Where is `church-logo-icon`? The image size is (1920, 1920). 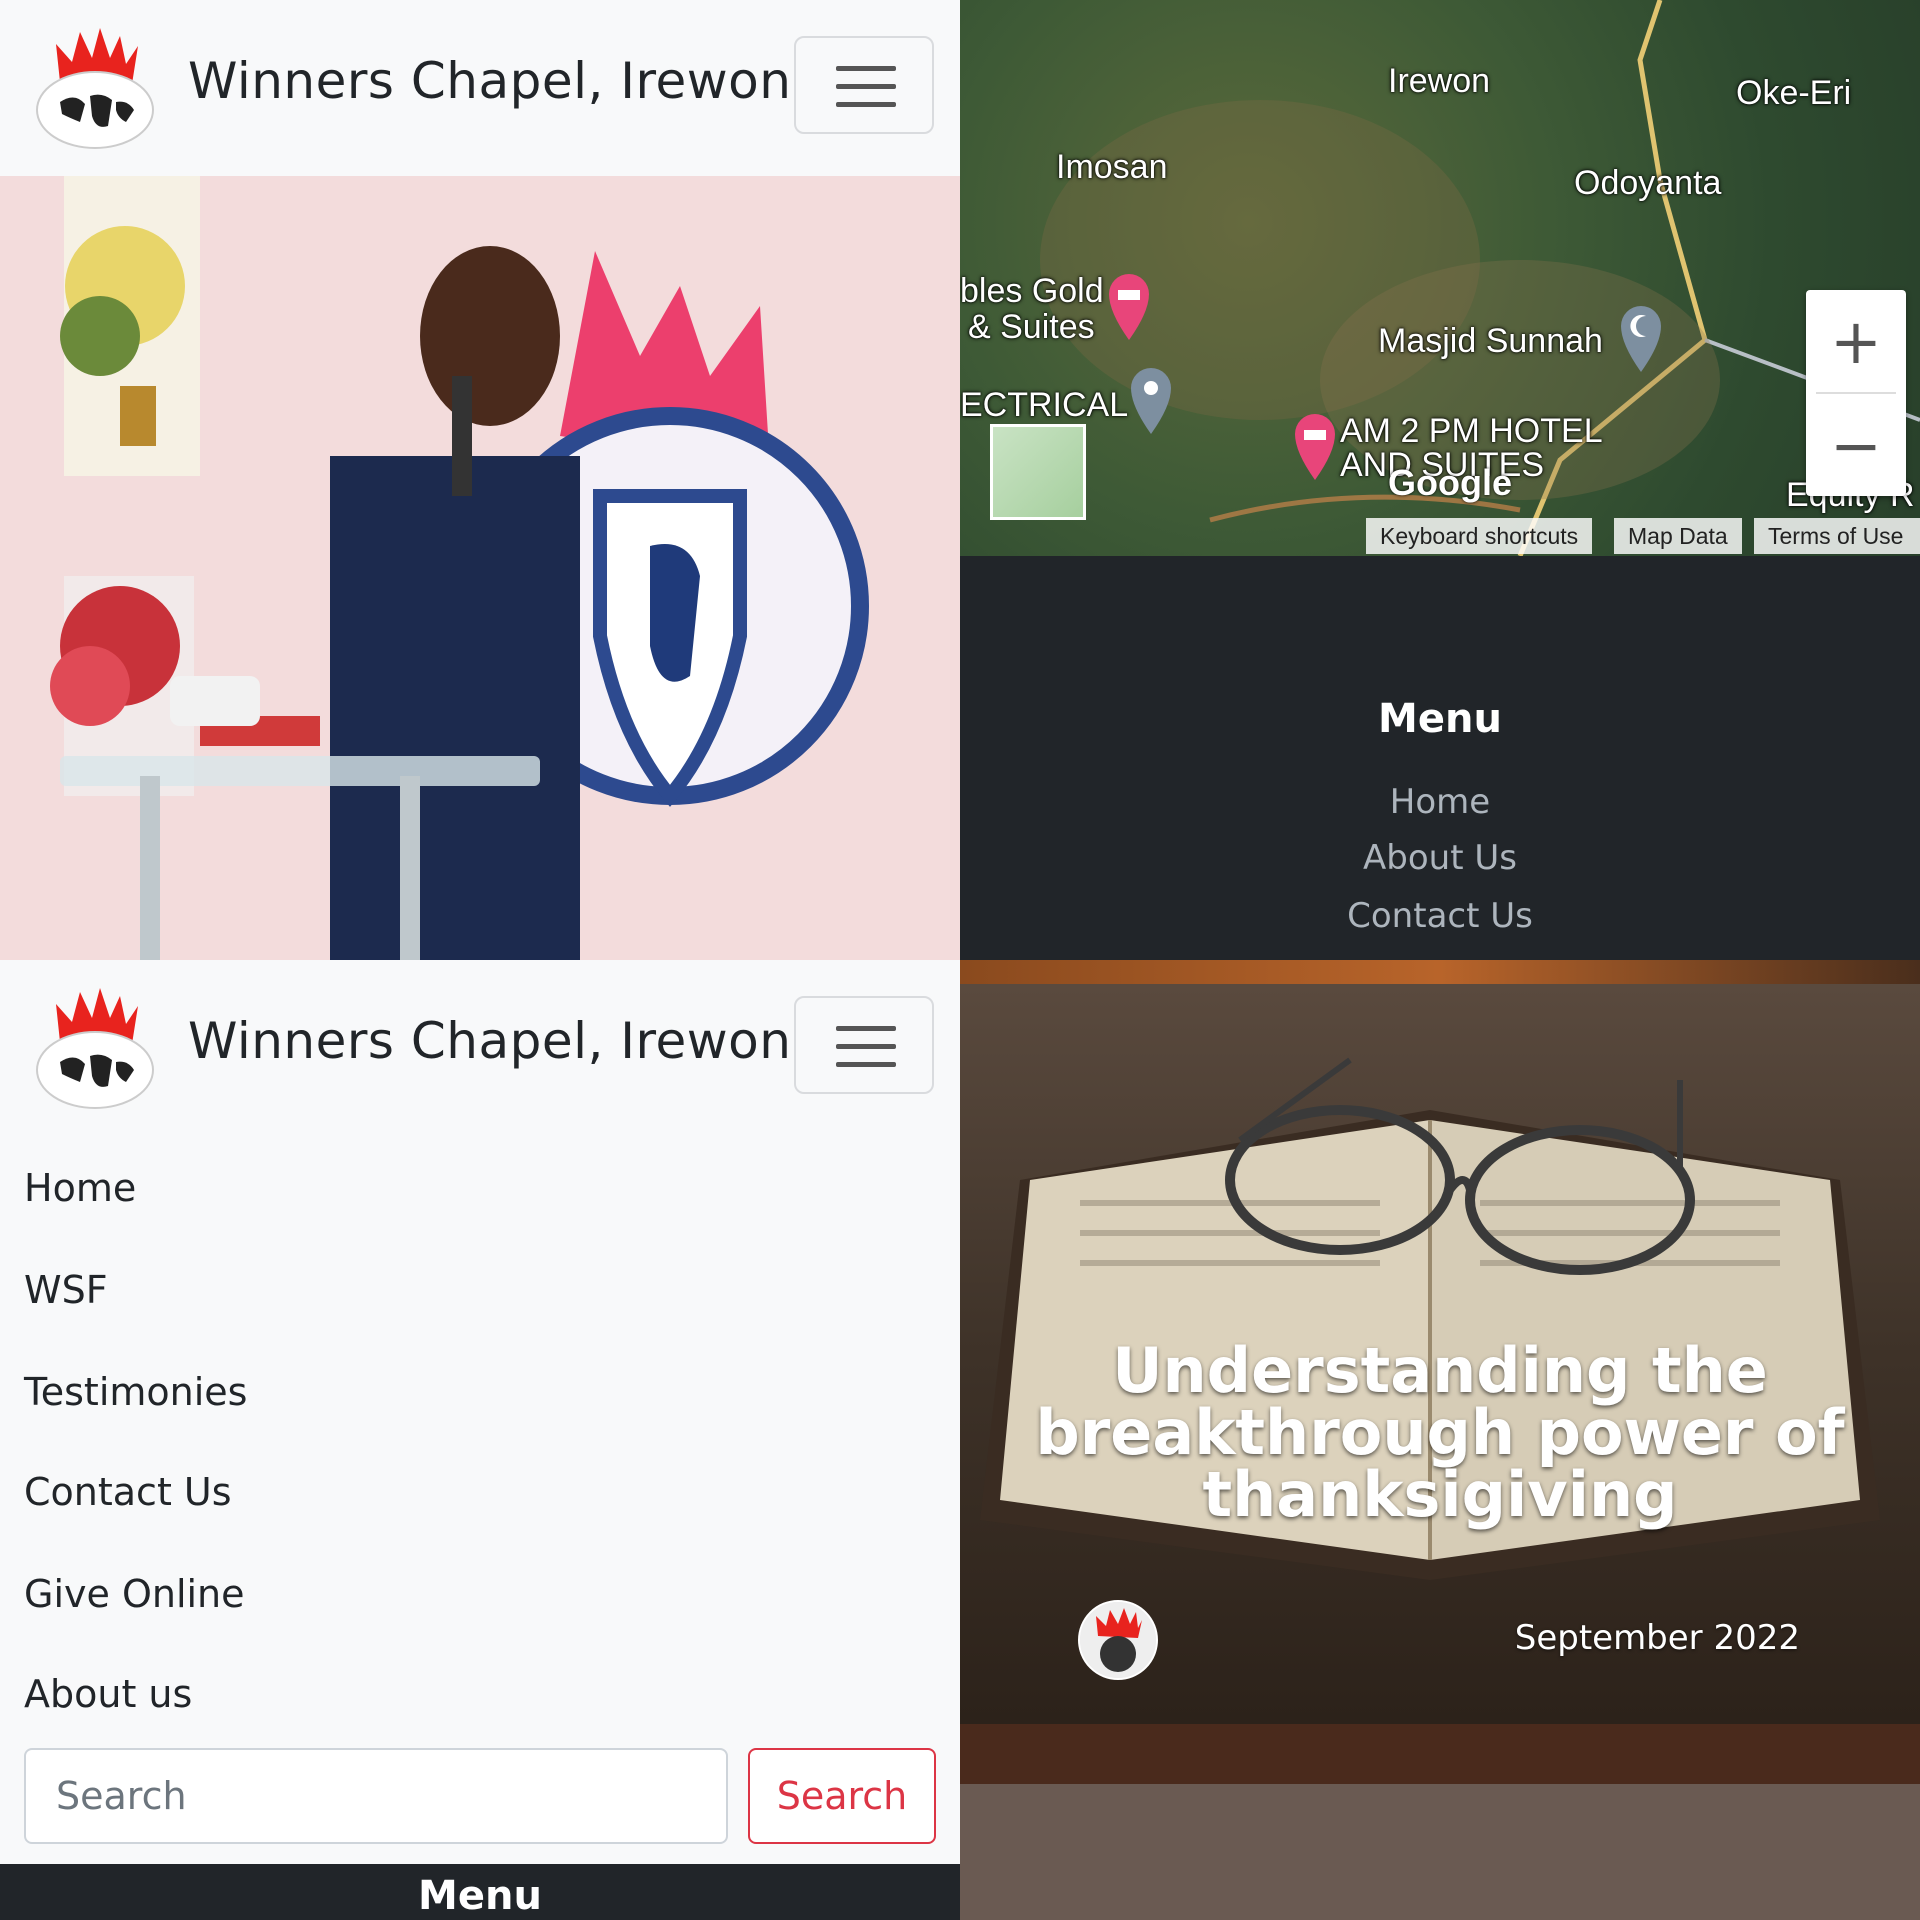
church-logo-icon is located at coordinates (1118, 1640).